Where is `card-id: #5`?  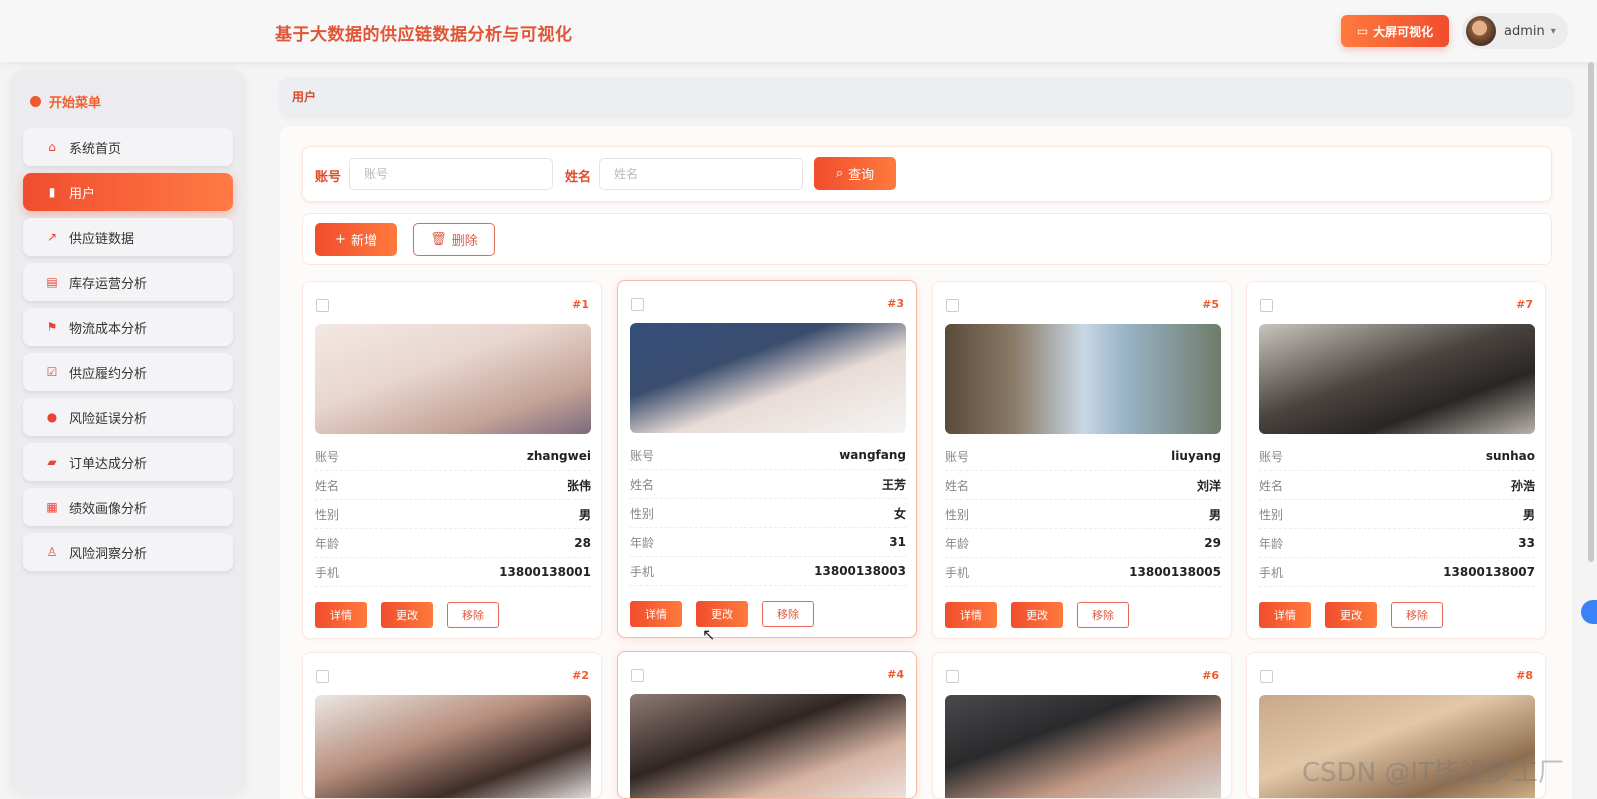
card-id: #5 is located at coordinates (1210, 304).